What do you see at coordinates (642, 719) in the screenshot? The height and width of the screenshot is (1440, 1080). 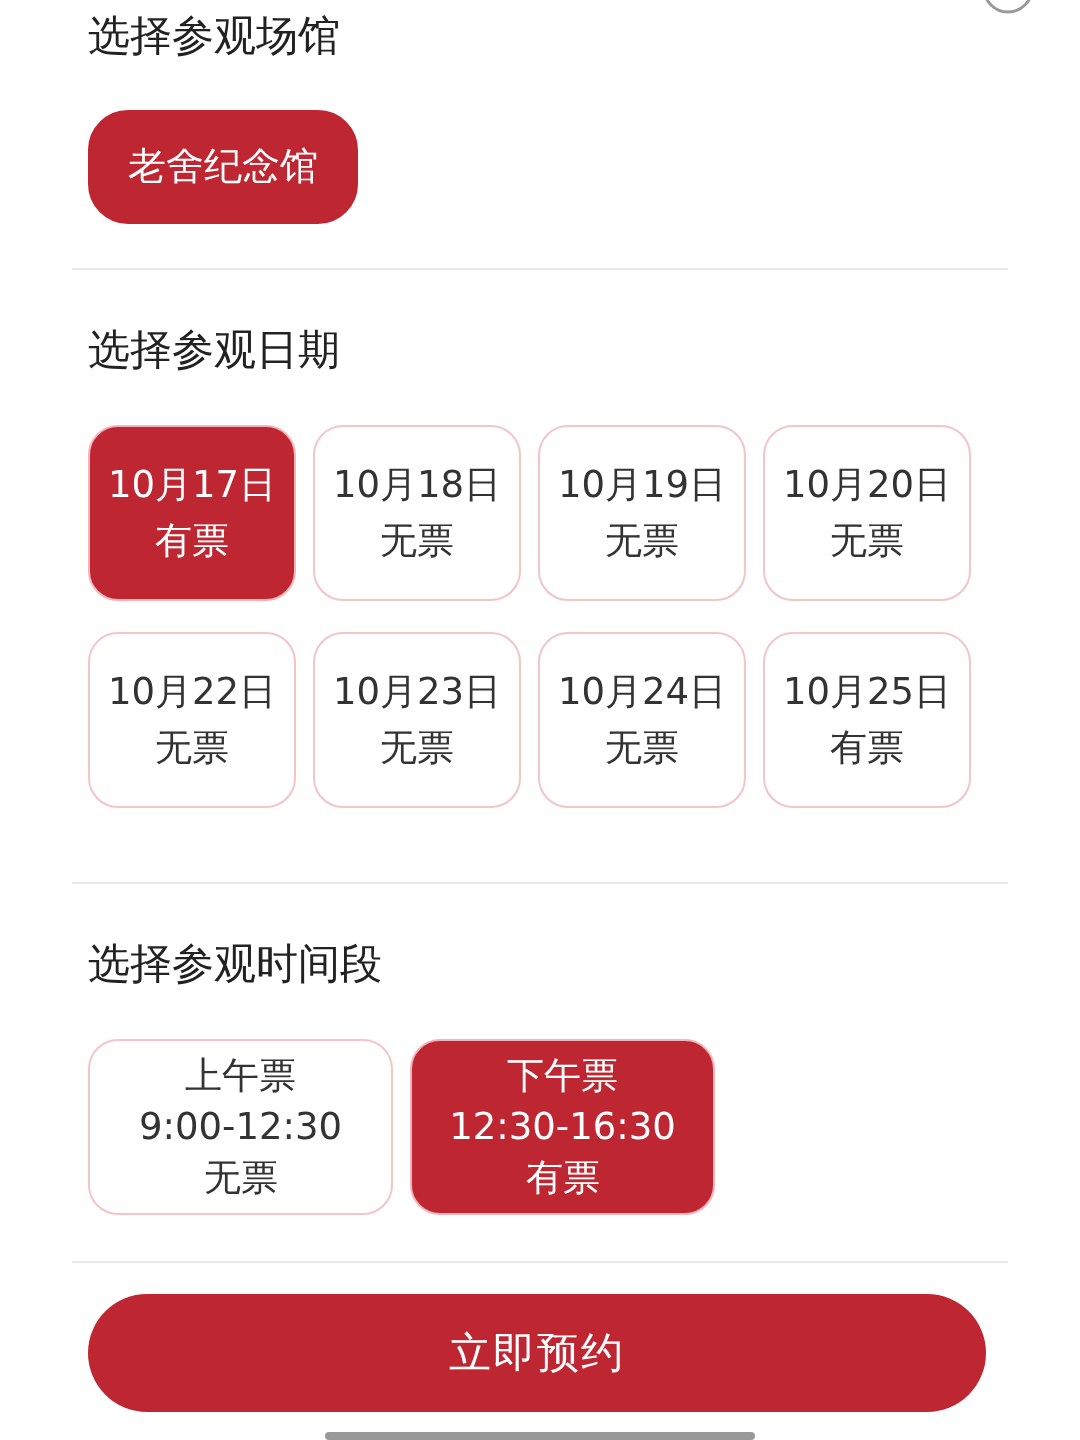 I see `date-option: 10月24日 无票` at bounding box center [642, 719].